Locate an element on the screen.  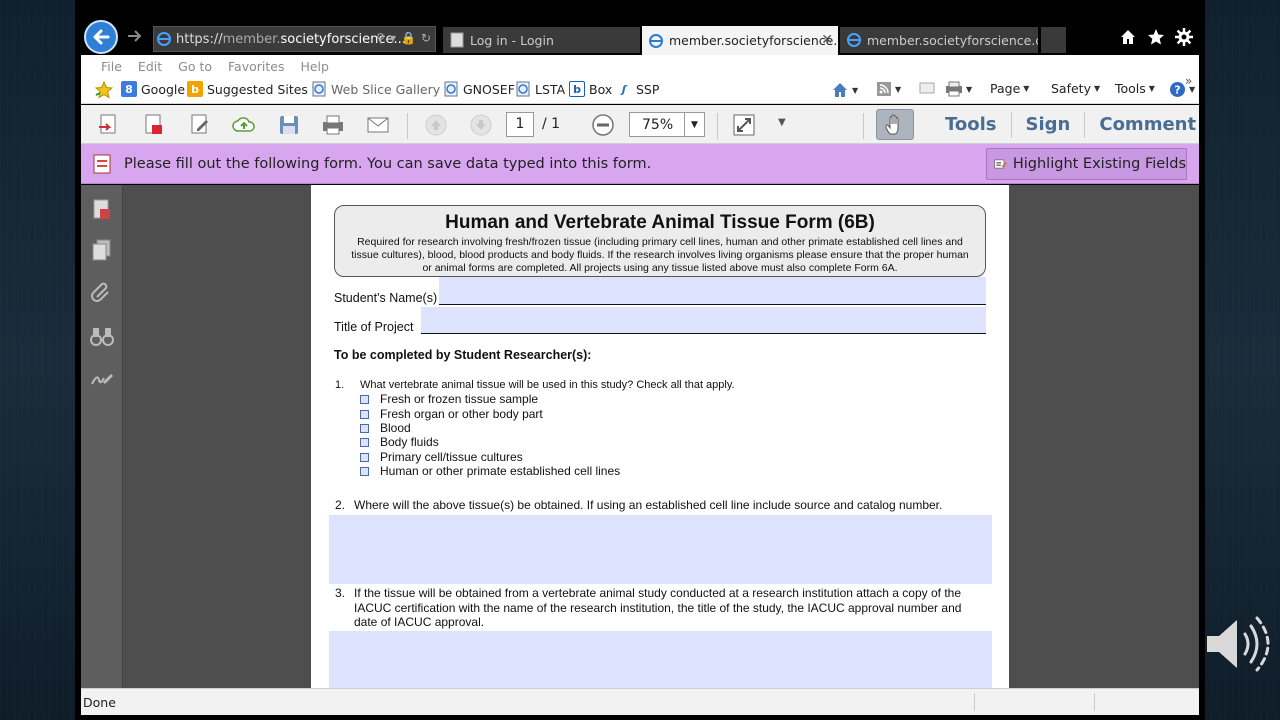
print-command: ▼ is located at coordinates (958, 89).